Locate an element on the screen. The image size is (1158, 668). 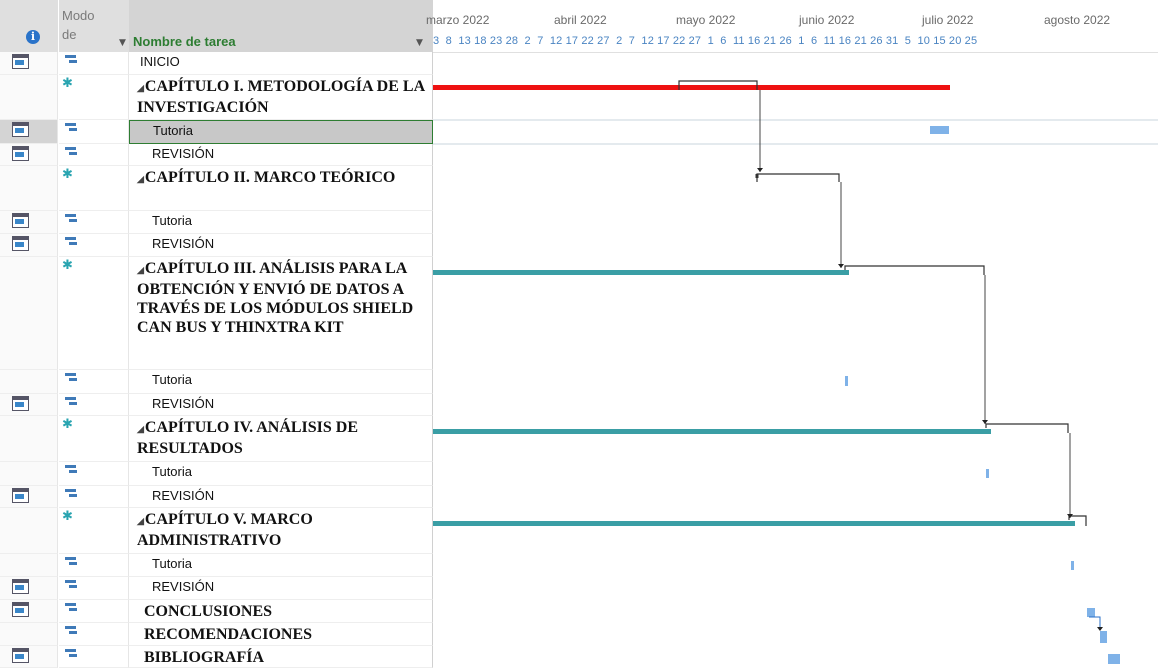
task-row: RECOMENDACIONES is located at coordinates (216, 634).